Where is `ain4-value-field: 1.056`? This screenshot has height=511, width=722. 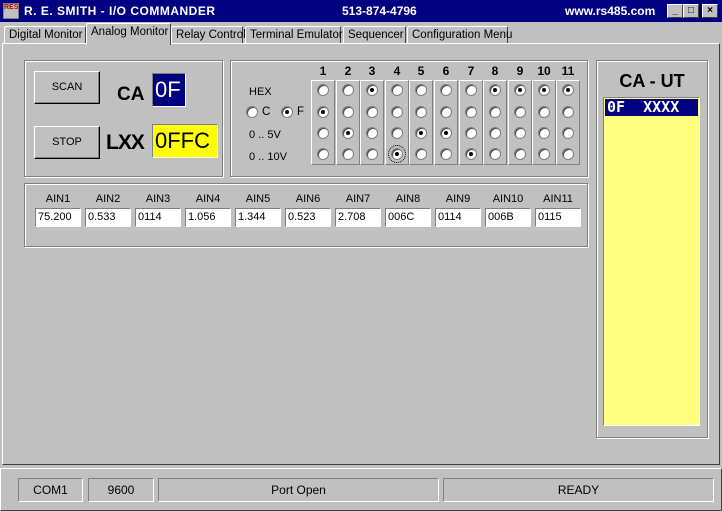
ain4-value-field: 1.056 is located at coordinates (208, 217).